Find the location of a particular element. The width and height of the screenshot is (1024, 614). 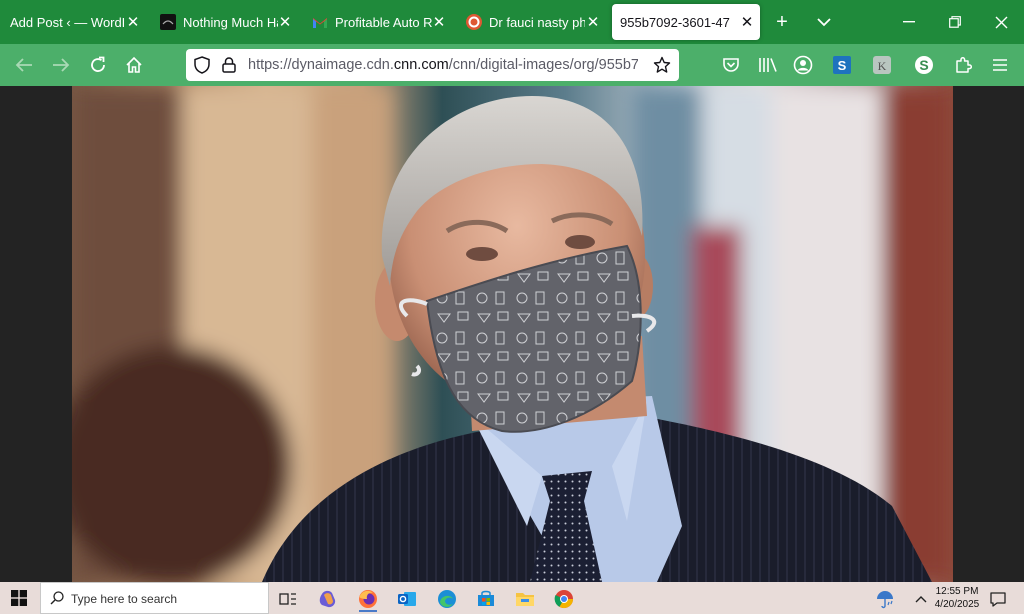

tab-title: 955b7092-3601-4769- is located at coordinates (675, 22).